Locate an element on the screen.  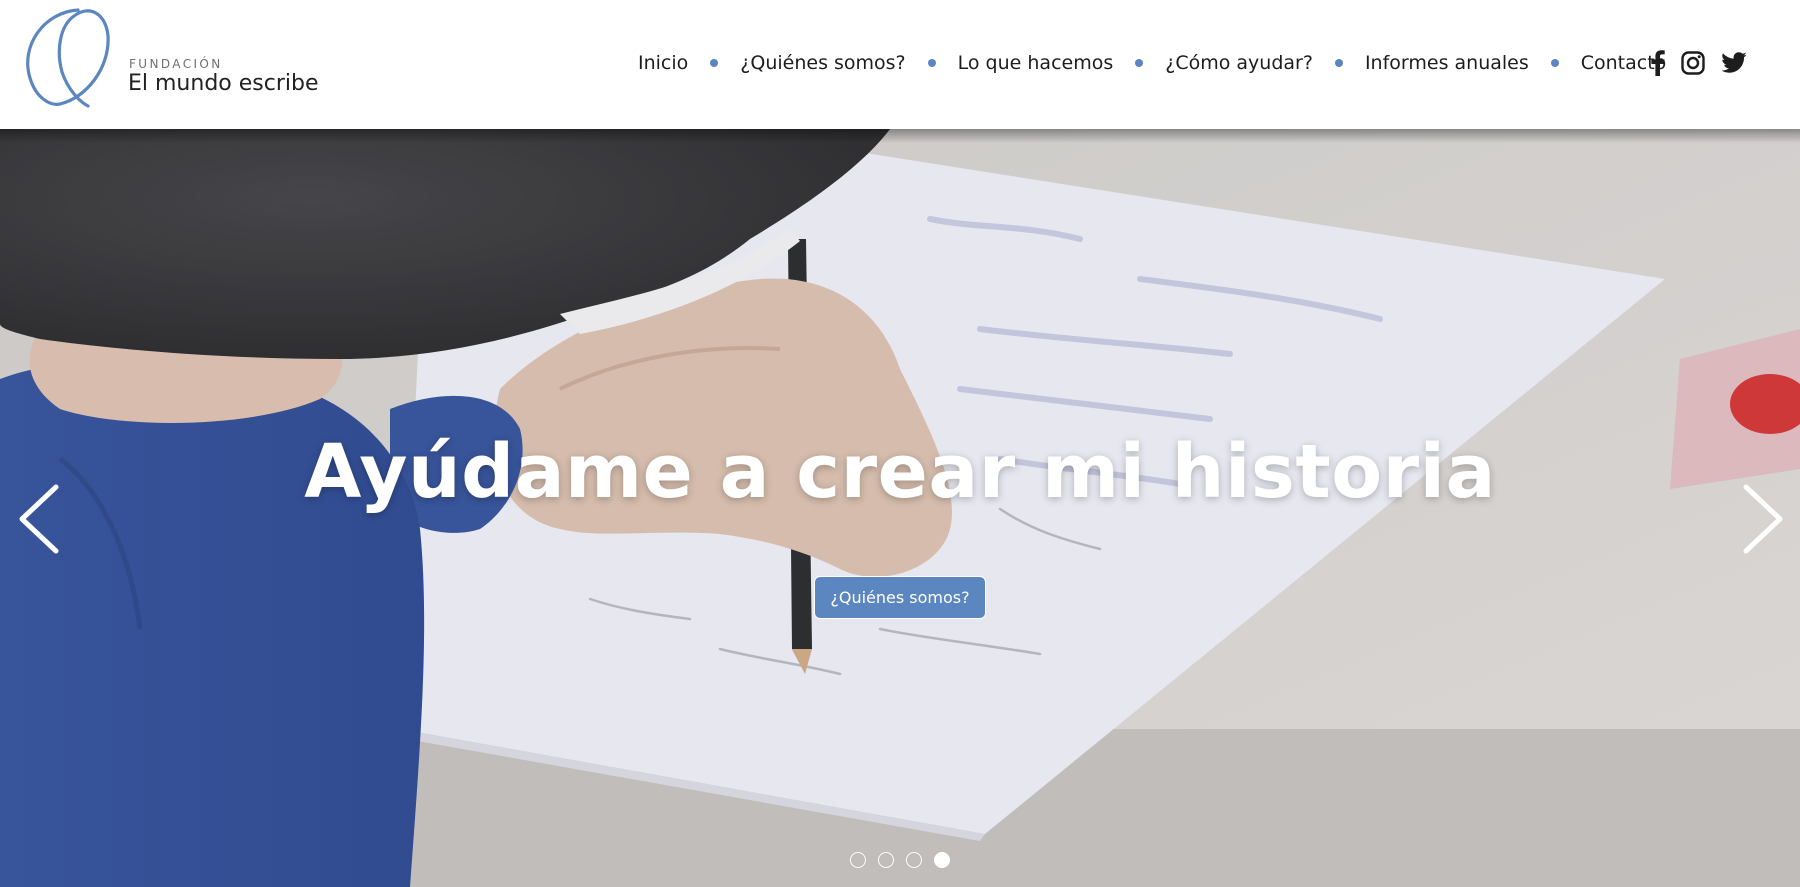
facebook-icon is located at coordinates (1658, 63).